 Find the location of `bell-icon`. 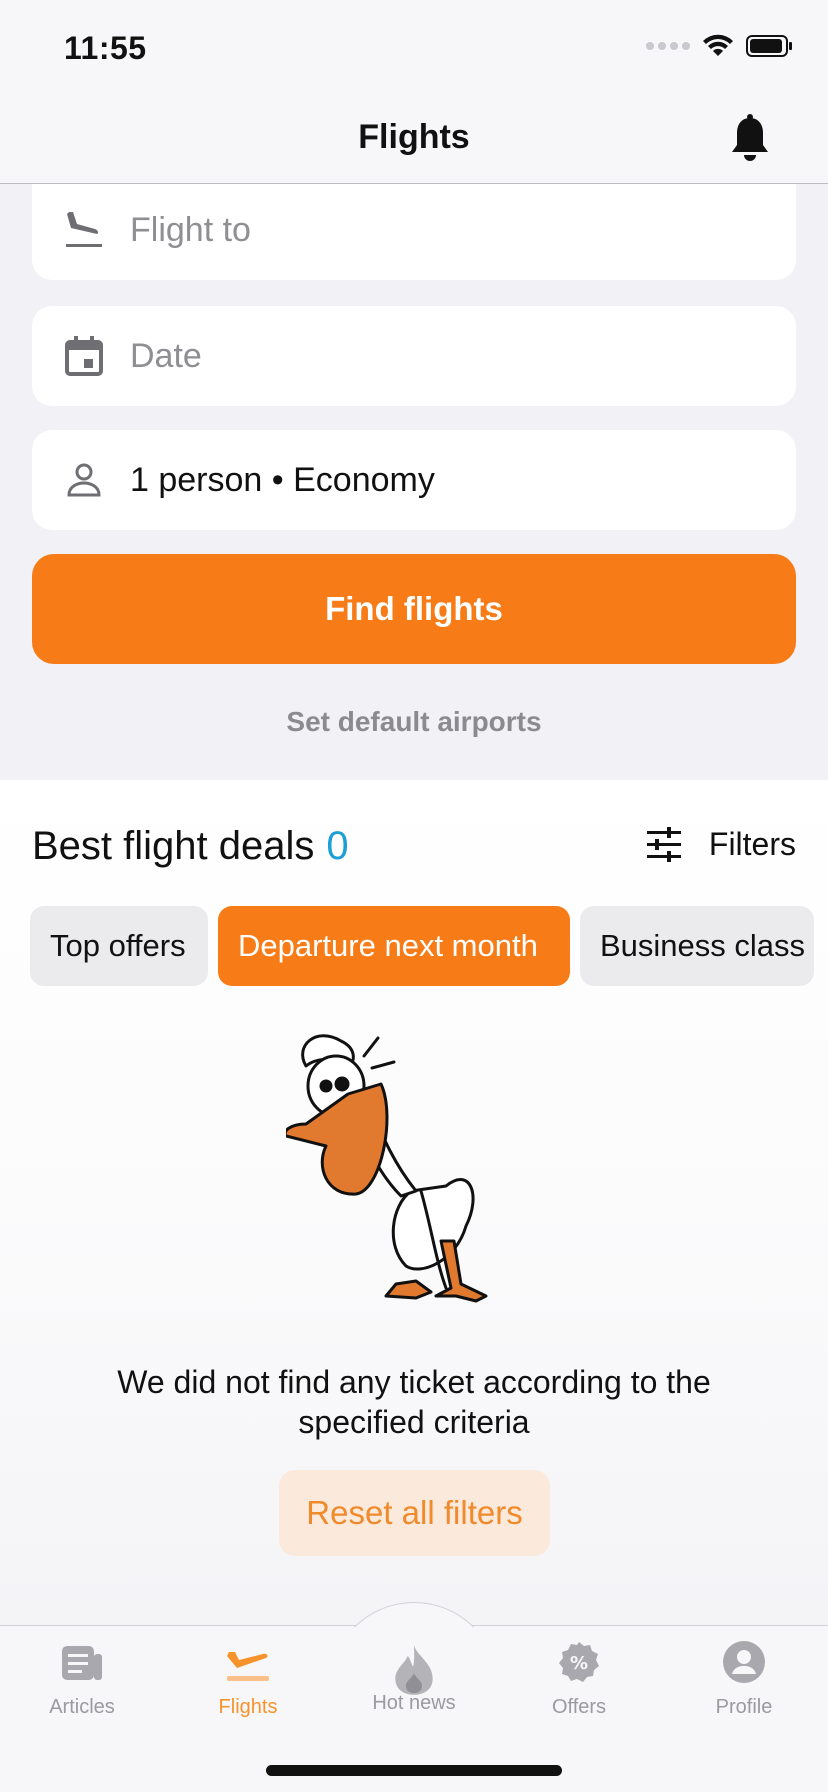

bell-icon is located at coordinates (750, 139).